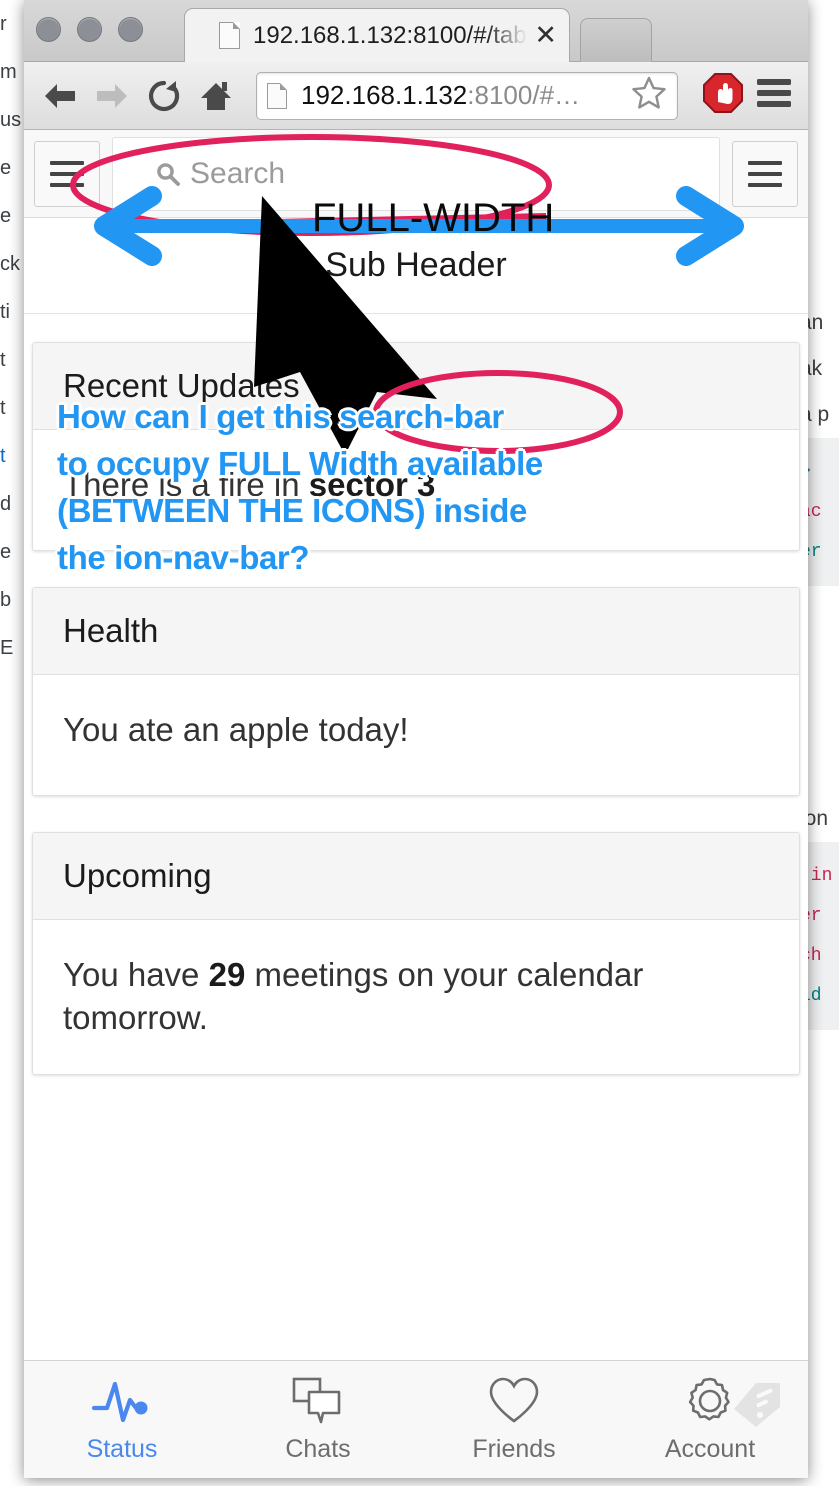  I want to click on sub-header-title: Sub Header, so click(416, 265).